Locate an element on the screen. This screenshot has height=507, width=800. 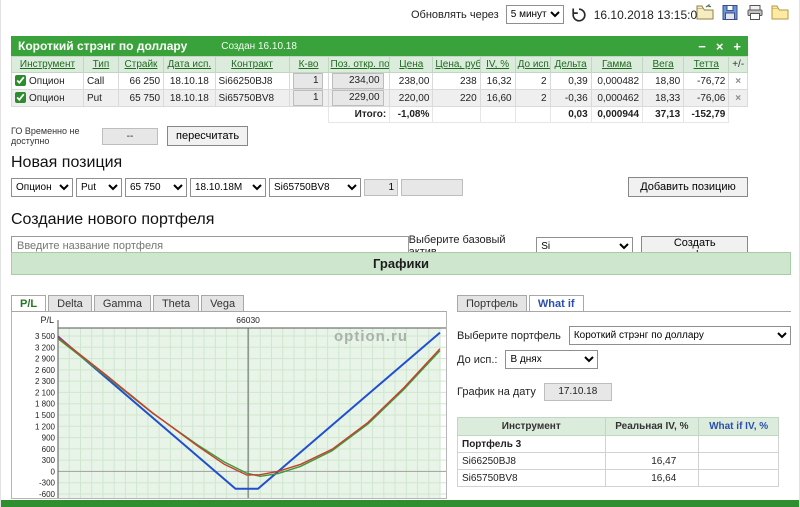
create-portfolio-heading: Создание нового портфеля is located at coordinates (113, 219).